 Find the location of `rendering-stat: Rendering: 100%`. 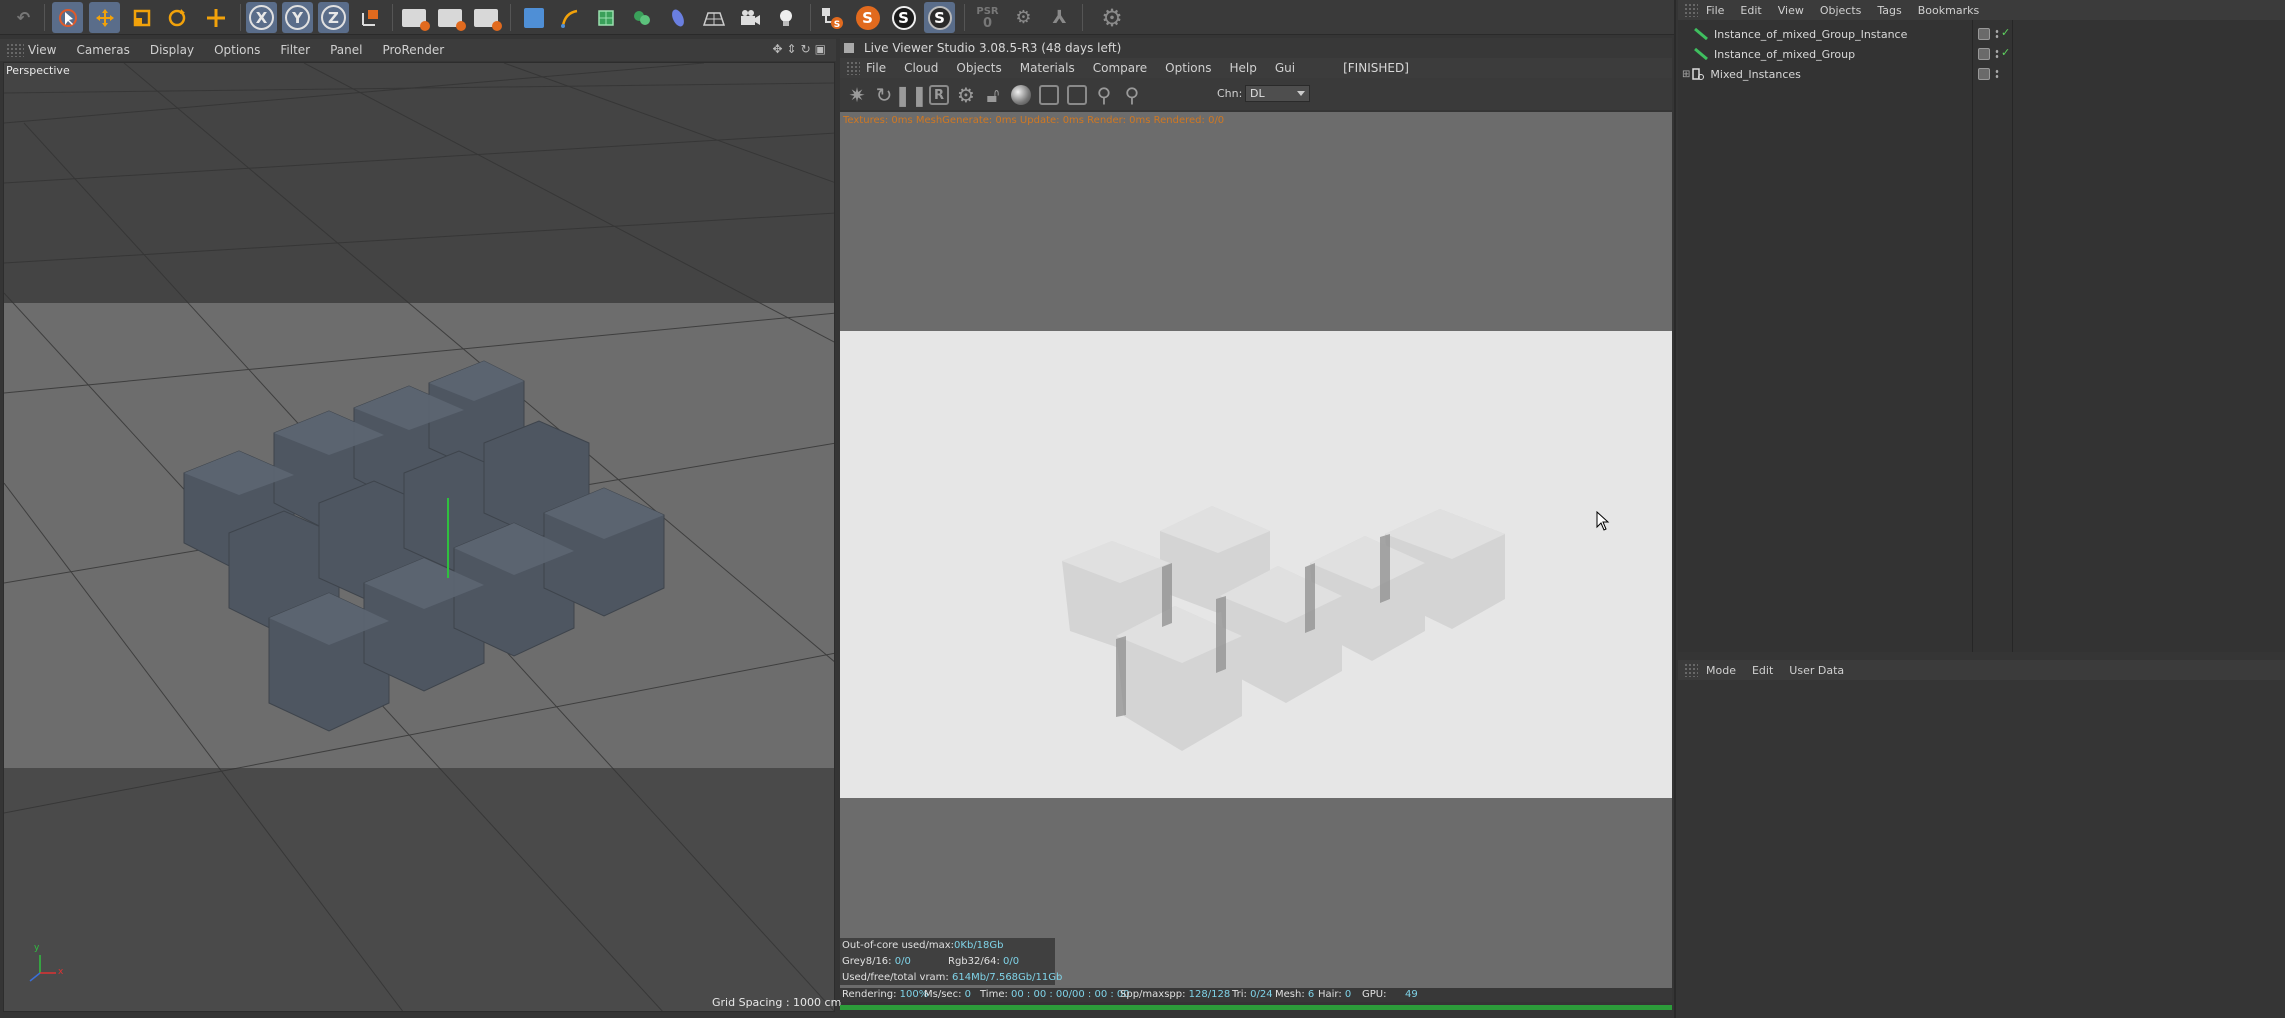

rendering-stat: Rendering: 100% is located at coordinates (885, 994).